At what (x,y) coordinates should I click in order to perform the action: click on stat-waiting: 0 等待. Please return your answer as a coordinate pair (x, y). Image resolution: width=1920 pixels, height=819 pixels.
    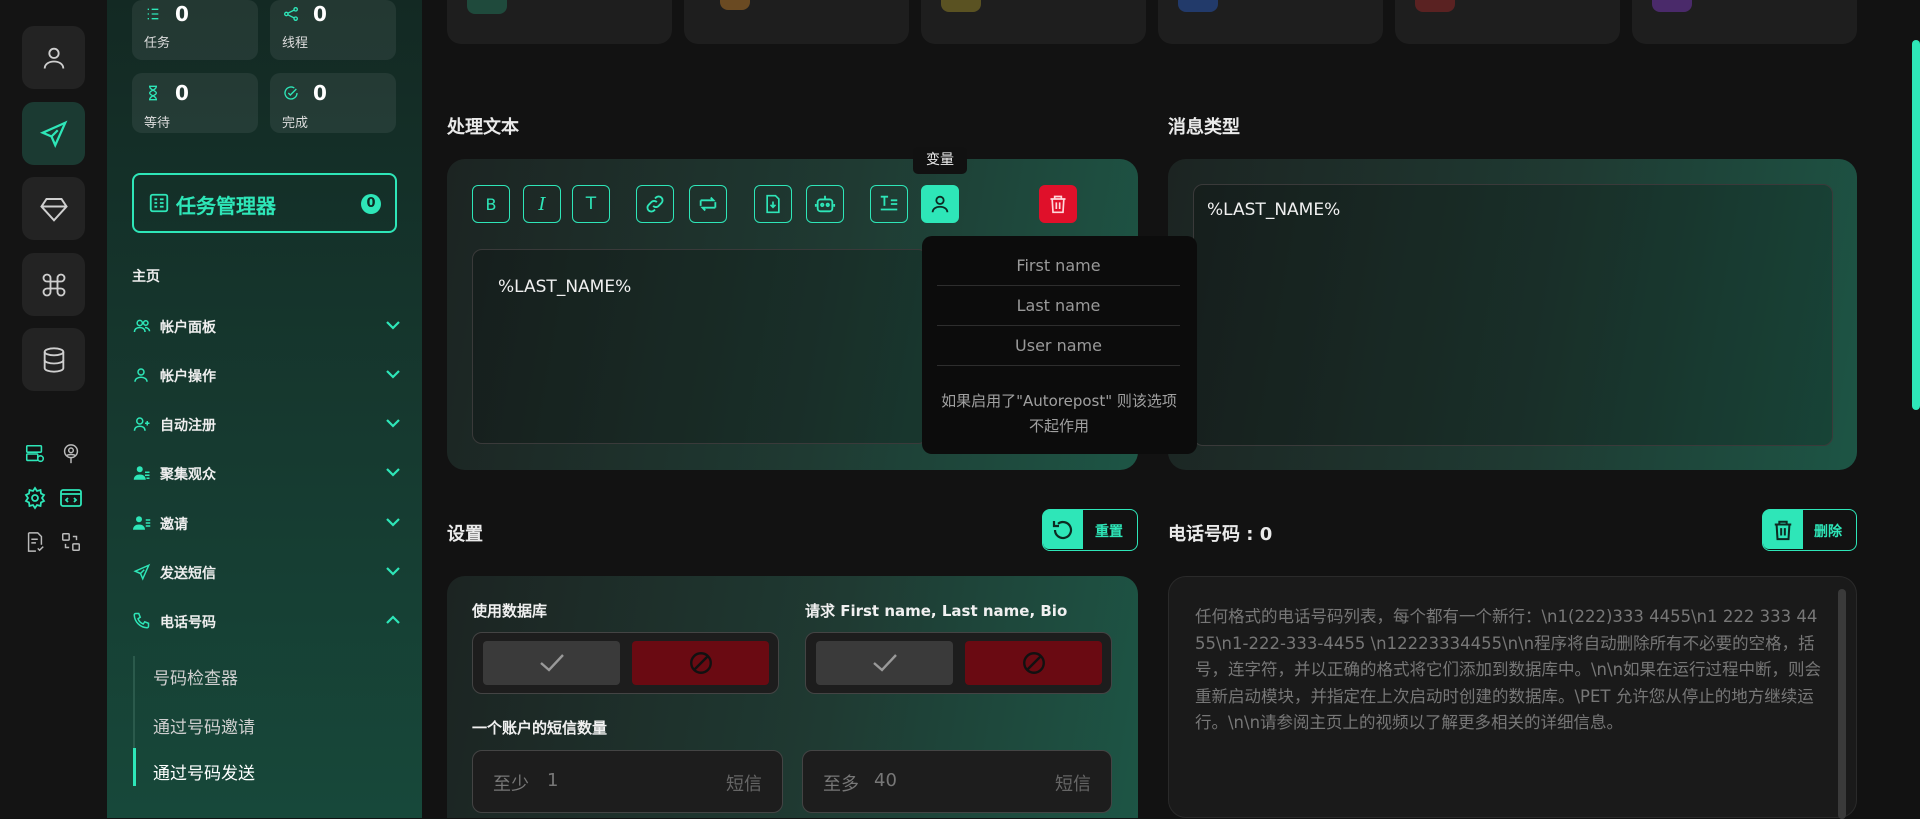
    Looking at the image, I should click on (195, 103).